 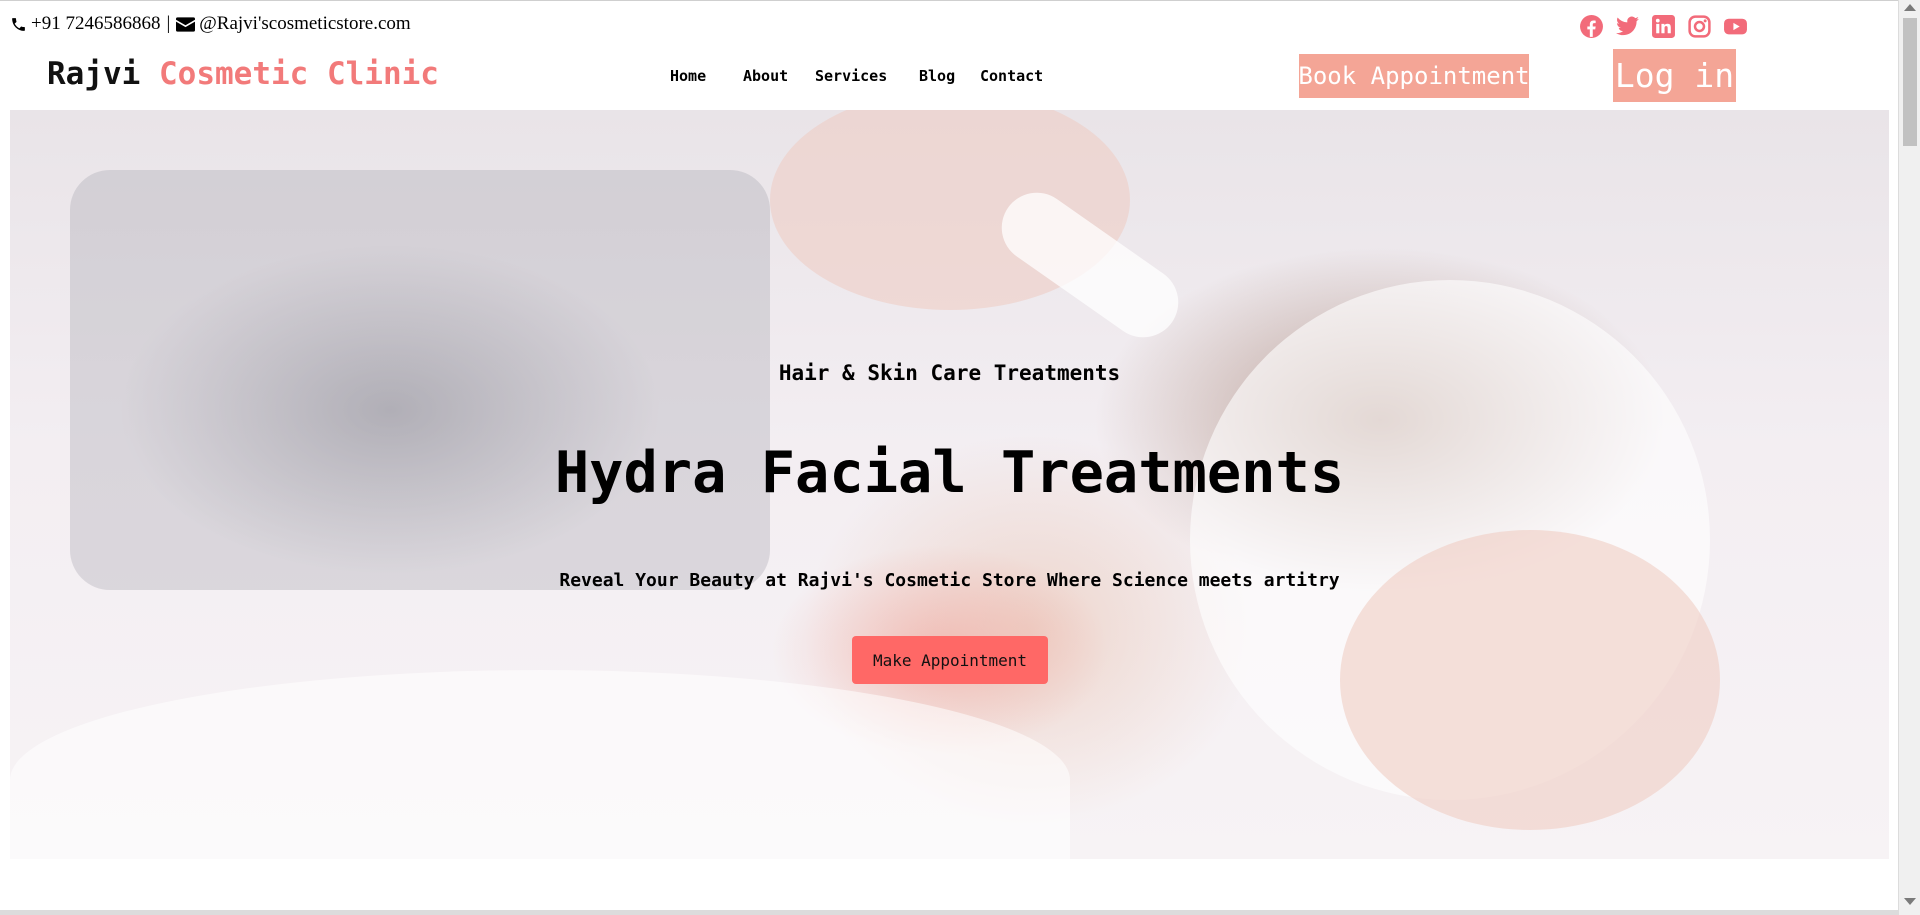 What do you see at coordinates (1909, 457) in the screenshot?
I see `vertical-scrollbar` at bounding box center [1909, 457].